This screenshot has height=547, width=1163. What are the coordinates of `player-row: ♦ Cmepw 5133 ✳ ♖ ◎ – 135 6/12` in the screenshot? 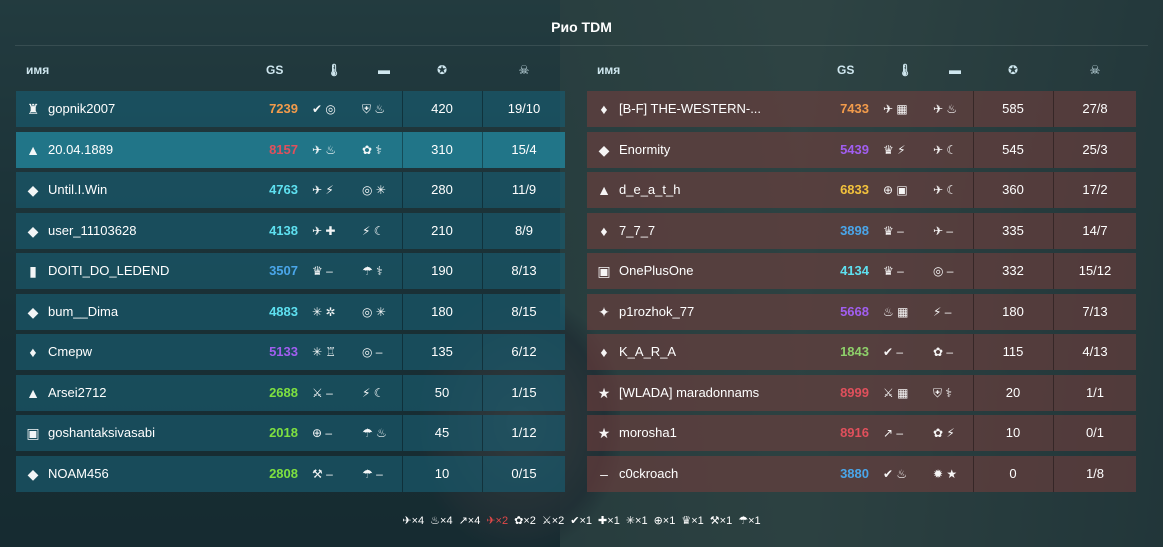 It's located at (290, 352).